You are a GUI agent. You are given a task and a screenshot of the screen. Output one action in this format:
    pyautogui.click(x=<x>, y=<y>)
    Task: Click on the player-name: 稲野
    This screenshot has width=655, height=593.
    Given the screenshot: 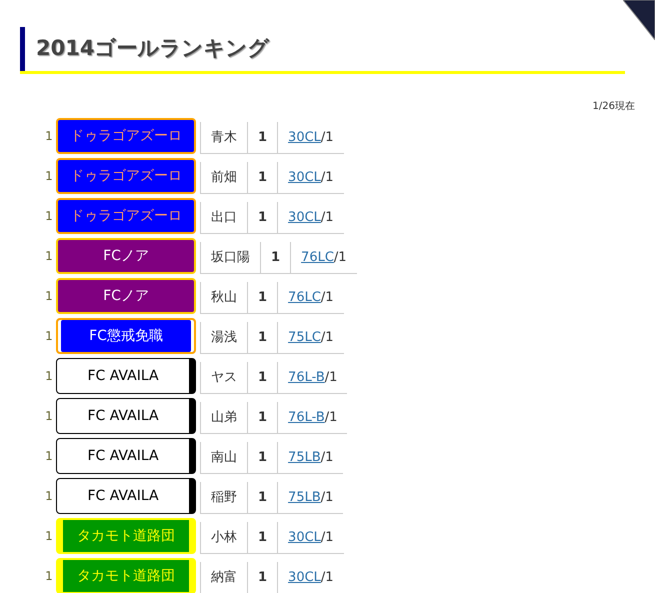 What is the action you would take?
    pyautogui.click(x=224, y=497)
    